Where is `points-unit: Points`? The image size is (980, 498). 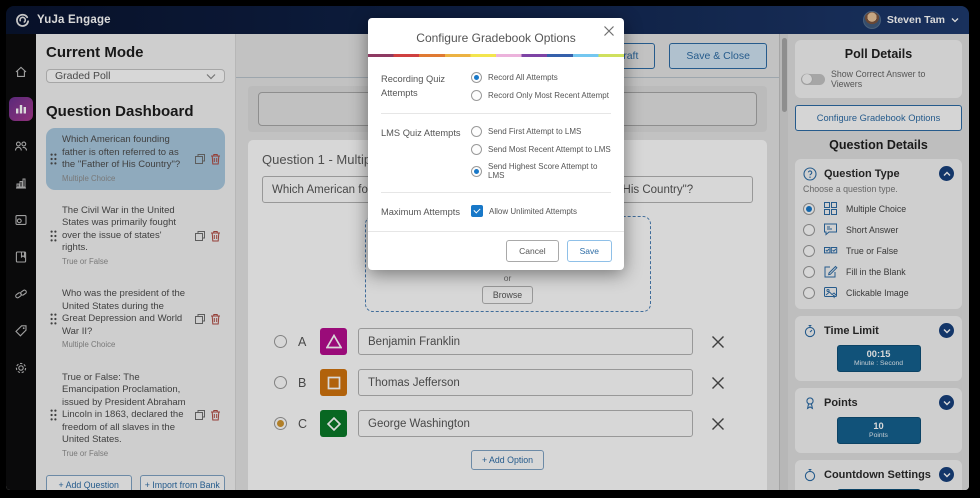 points-unit: Points is located at coordinates (878, 435).